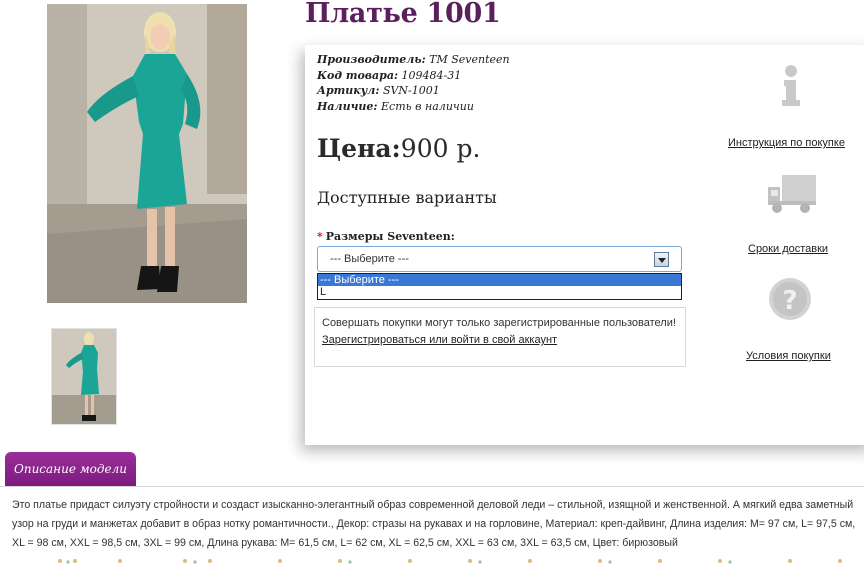 The height and width of the screenshot is (565, 864). What do you see at coordinates (147, 153) in the screenshot?
I see `product-main-photo` at bounding box center [147, 153].